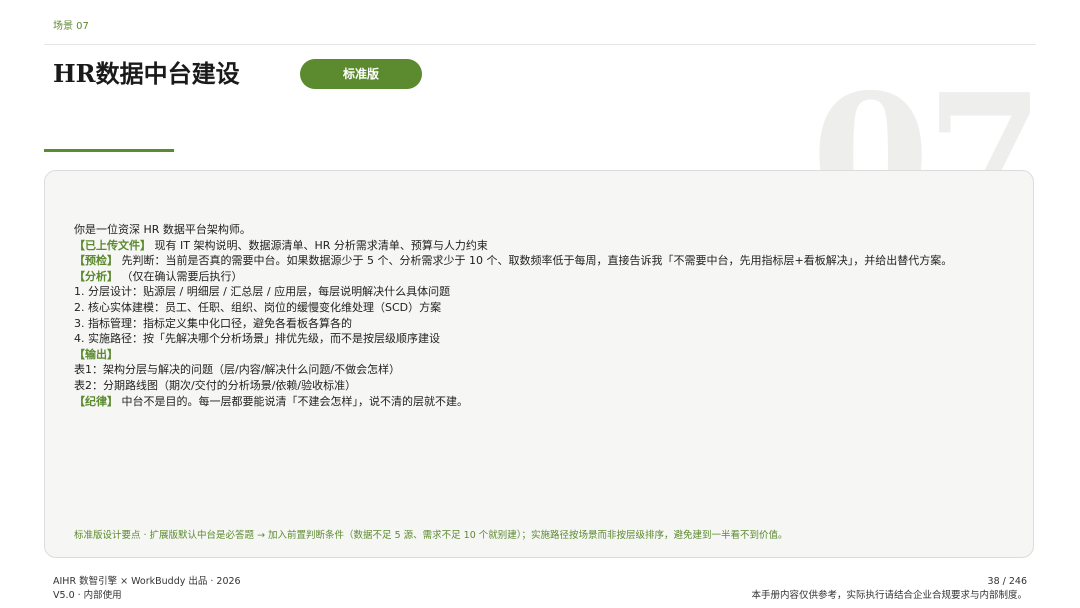 The width and height of the screenshot is (1080, 608). What do you see at coordinates (147, 581) in the screenshot?
I see `footer-publisher: AIHR 数智引擎 × WorkBuddy 出品 · 2026` at bounding box center [147, 581].